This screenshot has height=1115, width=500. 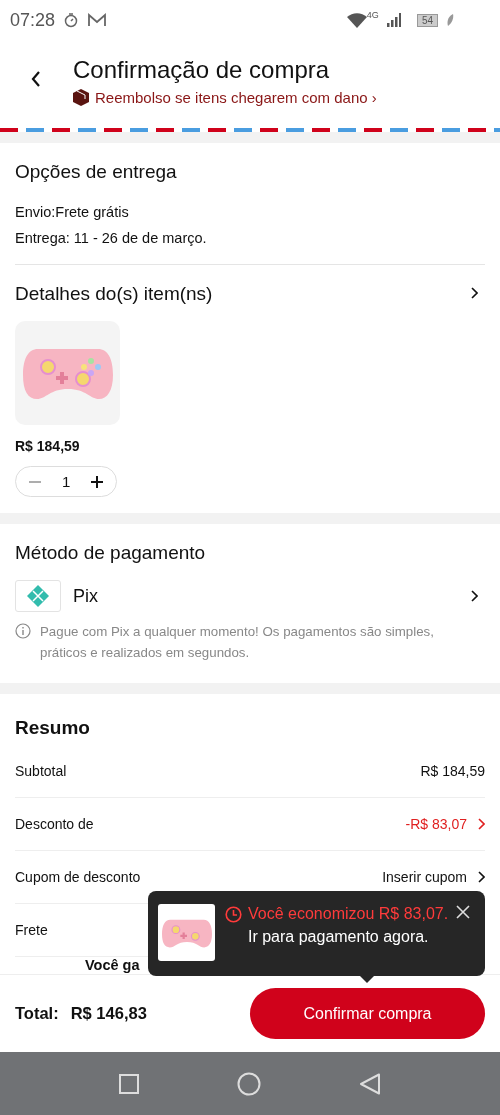 What do you see at coordinates (236, 97) in the screenshot?
I see `refund-link: Reembolso se itens chegarem com dano ›` at bounding box center [236, 97].